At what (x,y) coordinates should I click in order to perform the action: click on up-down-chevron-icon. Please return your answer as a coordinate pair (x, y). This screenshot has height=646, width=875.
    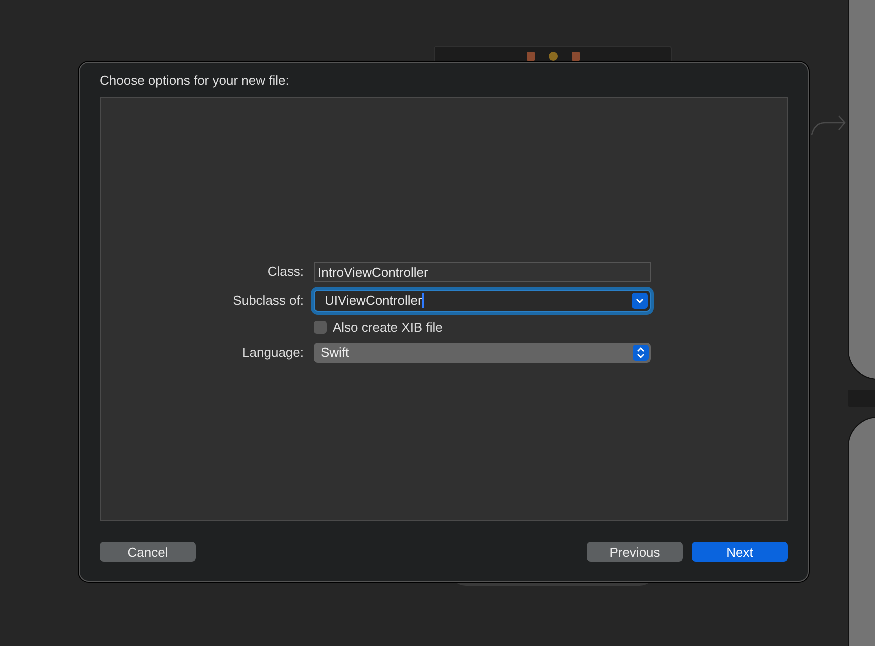
    Looking at the image, I should click on (641, 352).